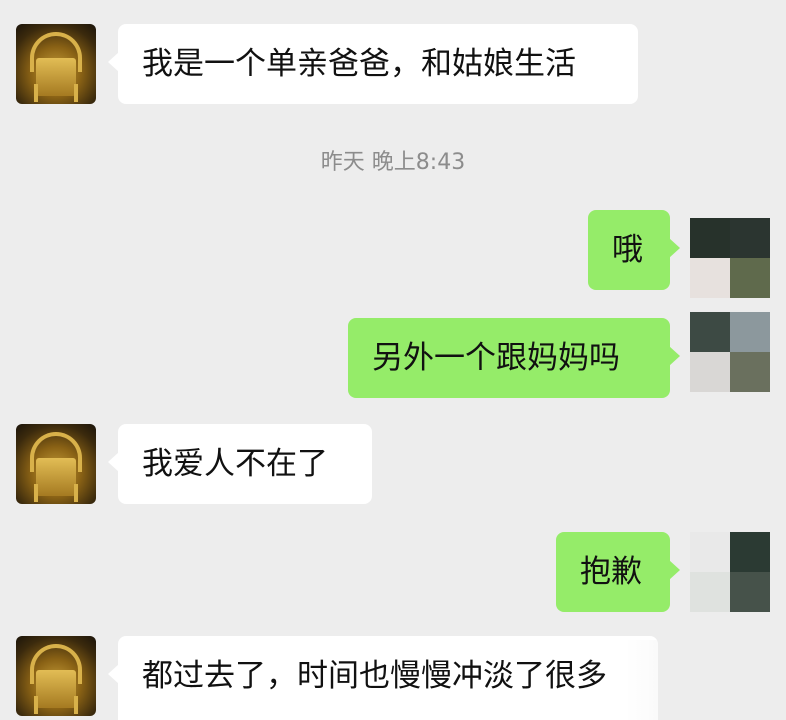 This screenshot has width=786, height=720. Describe the element at coordinates (383, 678) in the screenshot. I see `message-bubble-incoming: 都过去了，时间也慢慢冲淡了很多` at that location.